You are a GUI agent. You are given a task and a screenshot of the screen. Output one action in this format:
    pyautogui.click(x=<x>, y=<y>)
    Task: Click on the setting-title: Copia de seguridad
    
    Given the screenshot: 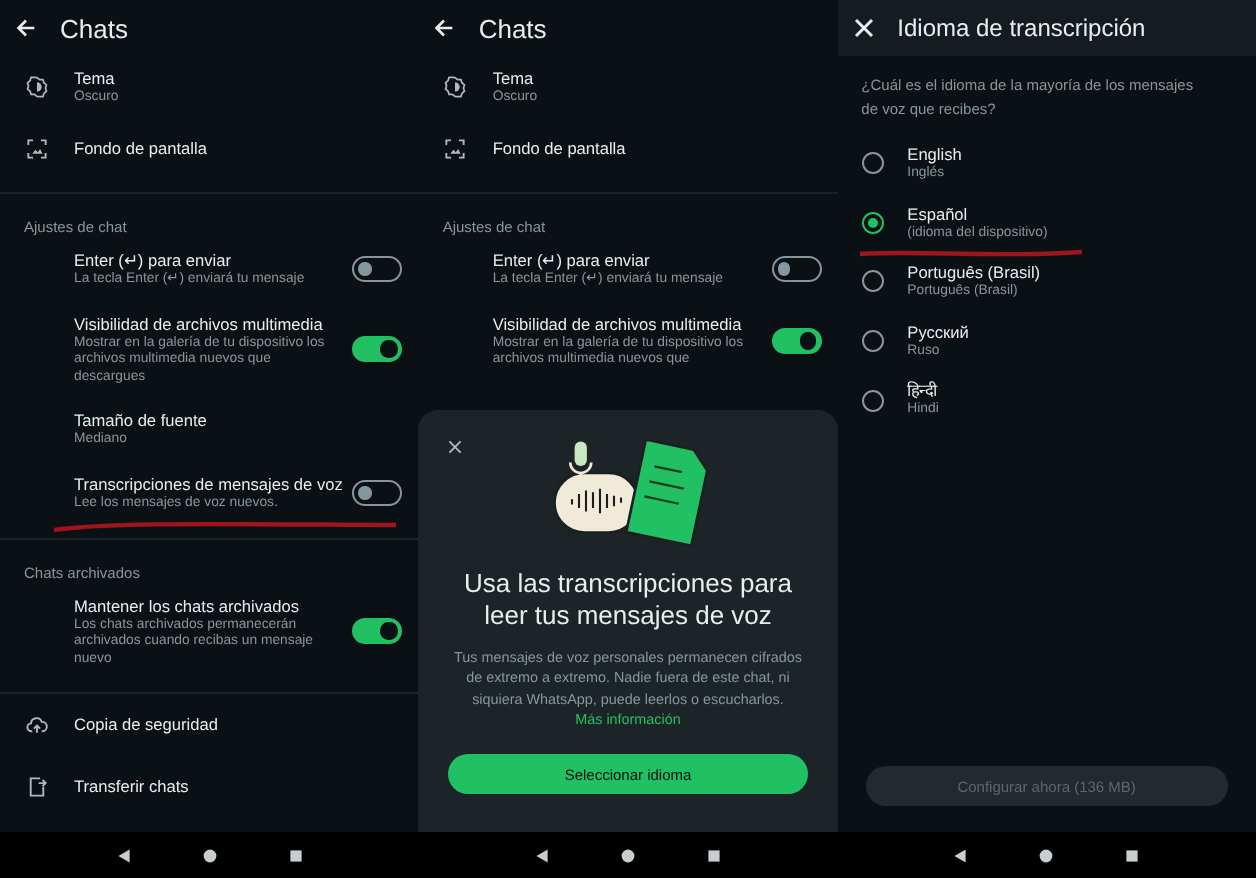 What is the action you would take?
    pyautogui.click(x=238, y=725)
    